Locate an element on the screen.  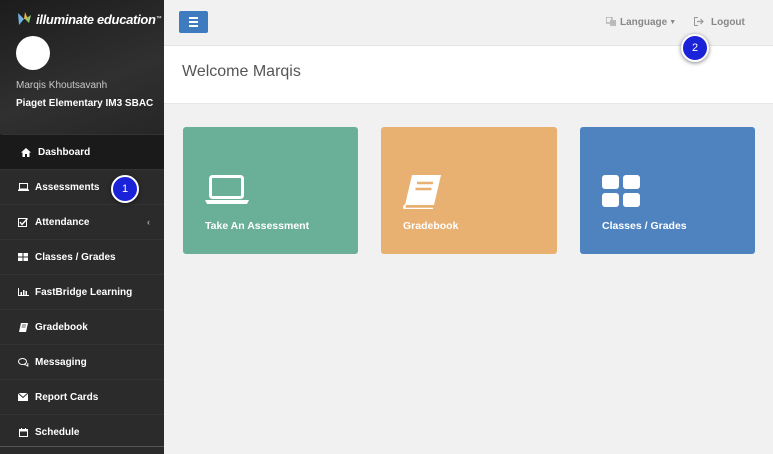
sidebar-item-label: Dashboard is located at coordinates (64, 152).